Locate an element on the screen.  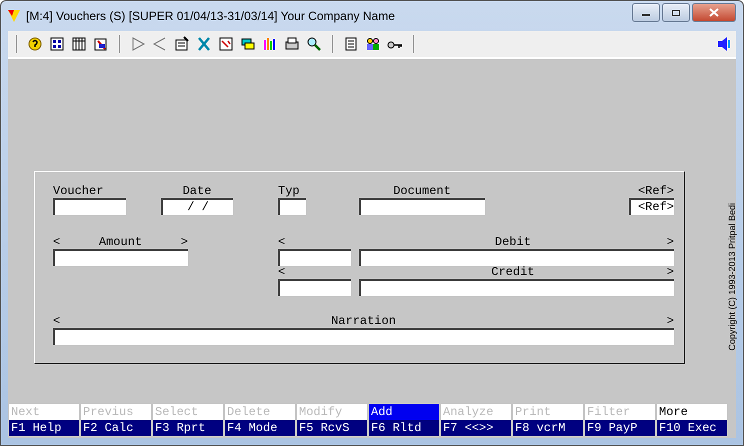
document-icon is located at coordinates (101, 44).